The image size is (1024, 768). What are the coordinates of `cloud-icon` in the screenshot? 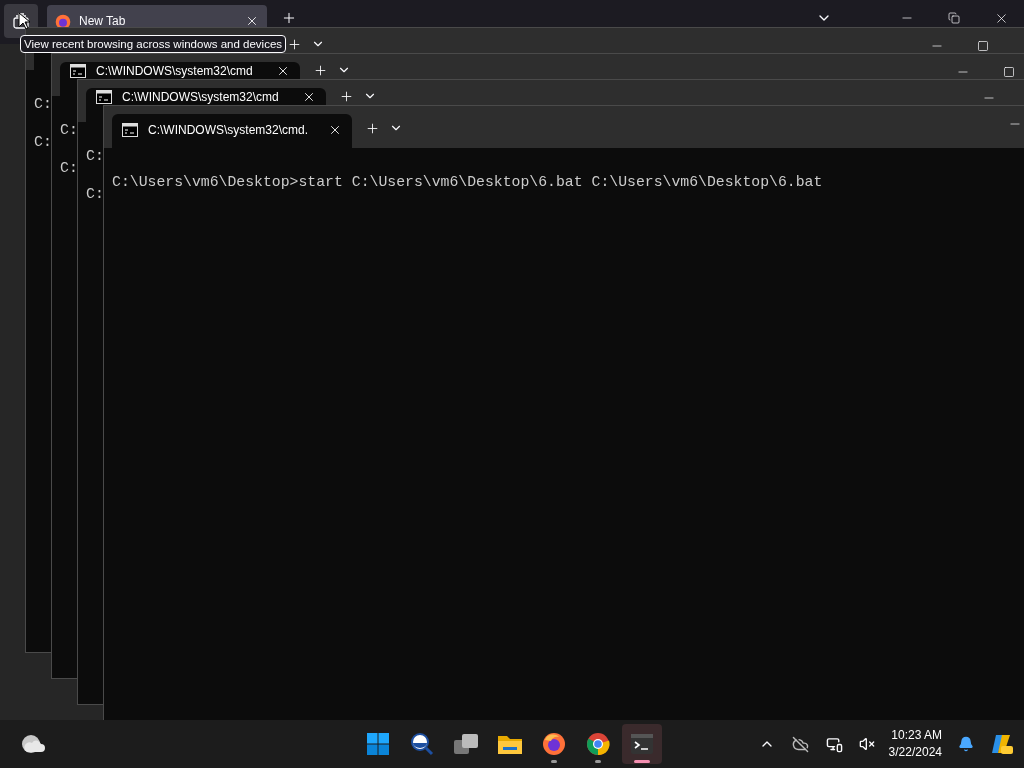 It's located at (32, 744).